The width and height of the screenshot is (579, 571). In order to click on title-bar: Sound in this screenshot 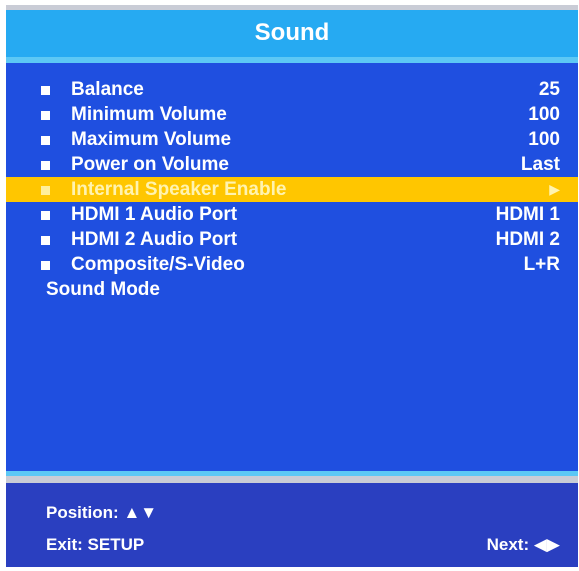, I will do `click(292, 34)`.